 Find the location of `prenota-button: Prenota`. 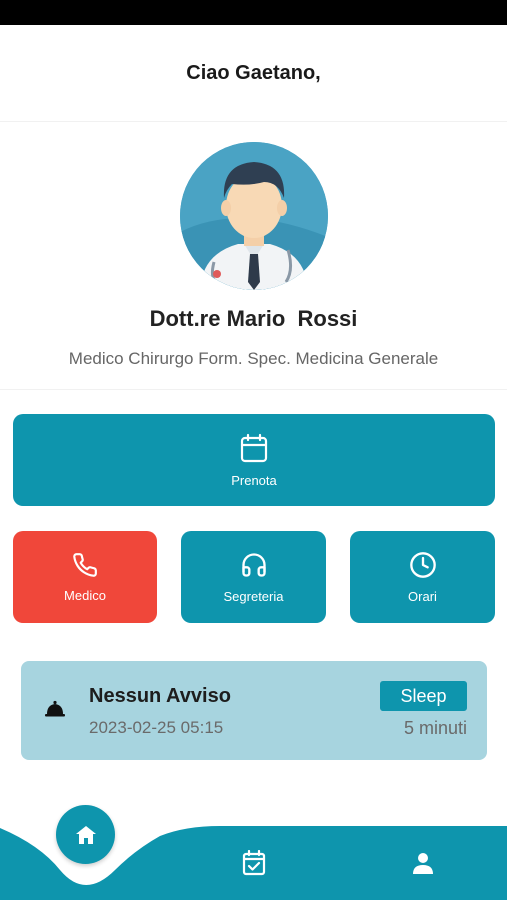

prenota-button: Prenota is located at coordinates (254, 460).